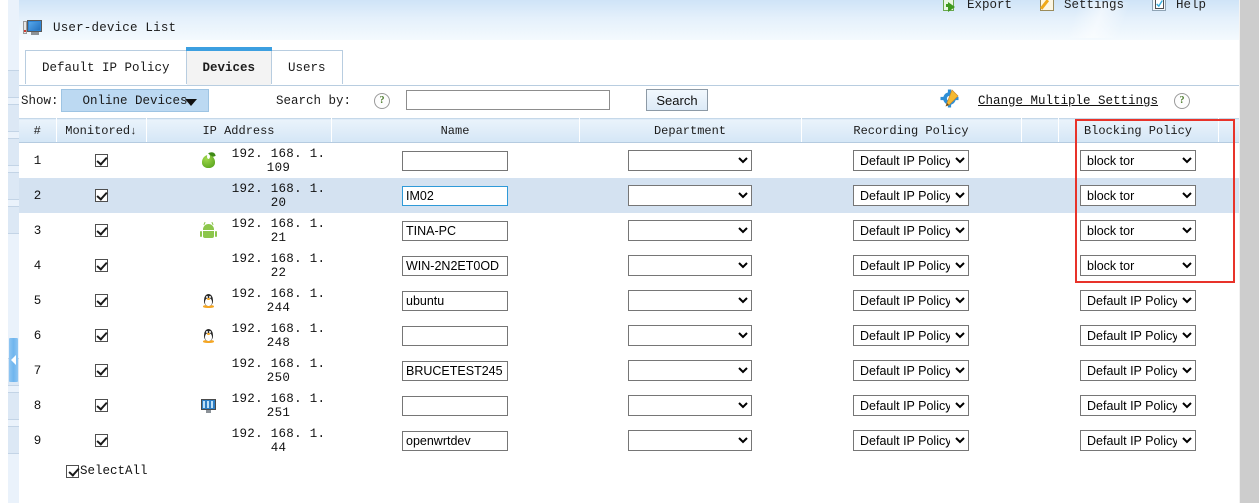  I want to click on ip-address-text: 192. 168. 1. 248, so click(278, 335).